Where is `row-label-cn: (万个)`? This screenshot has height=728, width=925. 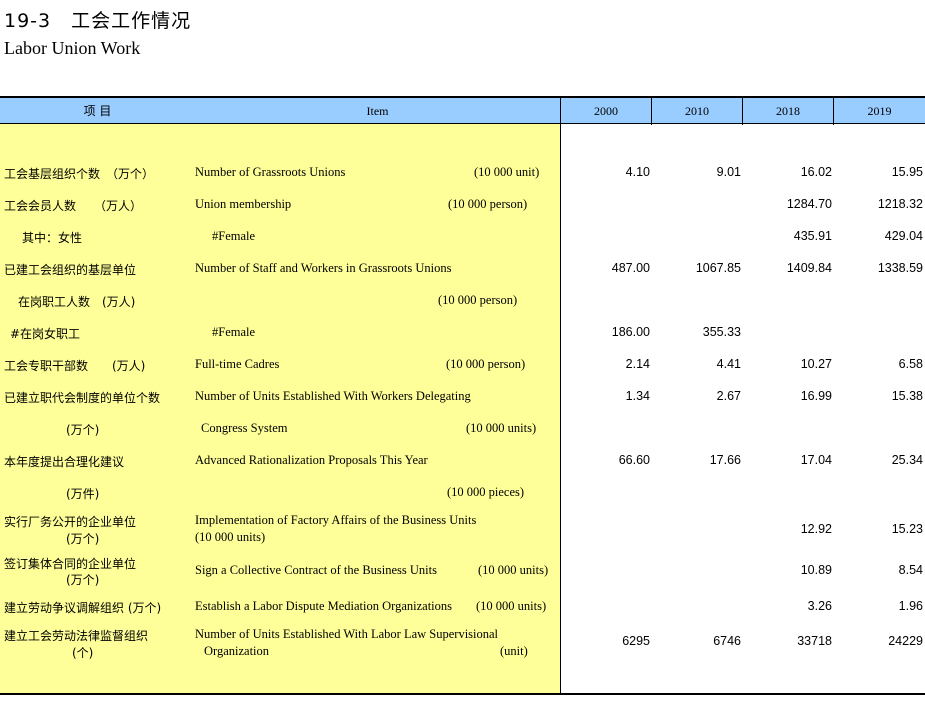
row-label-cn: (万个) is located at coordinates (83, 430).